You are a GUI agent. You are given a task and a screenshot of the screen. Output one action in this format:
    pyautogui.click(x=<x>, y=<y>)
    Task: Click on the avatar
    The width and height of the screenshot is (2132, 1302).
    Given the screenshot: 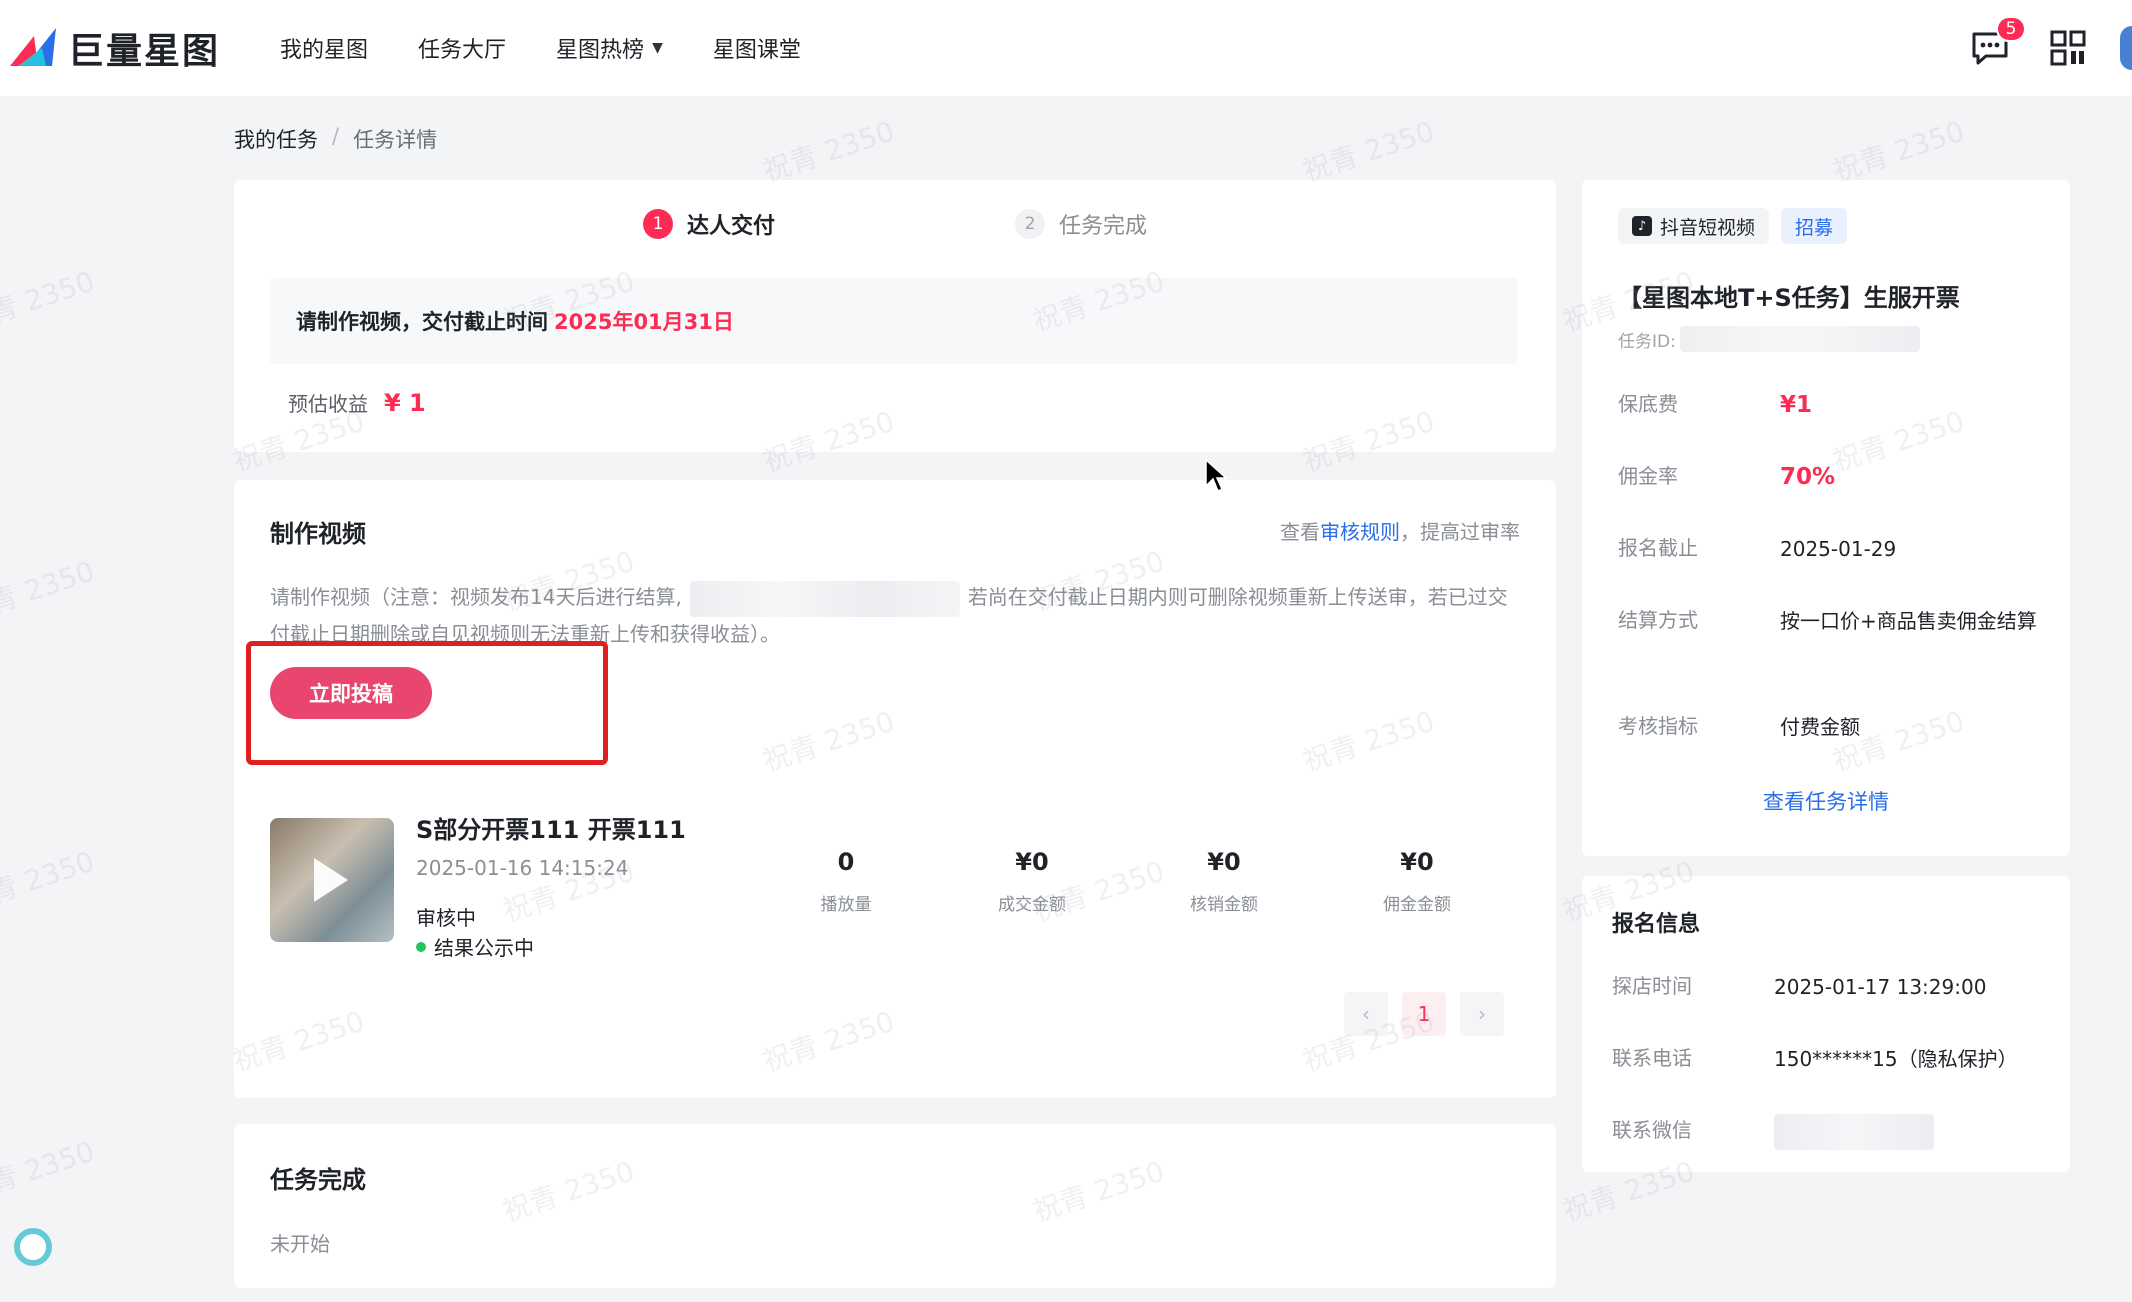 What is the action you would take?
    pyautogui.click(x=2126, y=48)
    